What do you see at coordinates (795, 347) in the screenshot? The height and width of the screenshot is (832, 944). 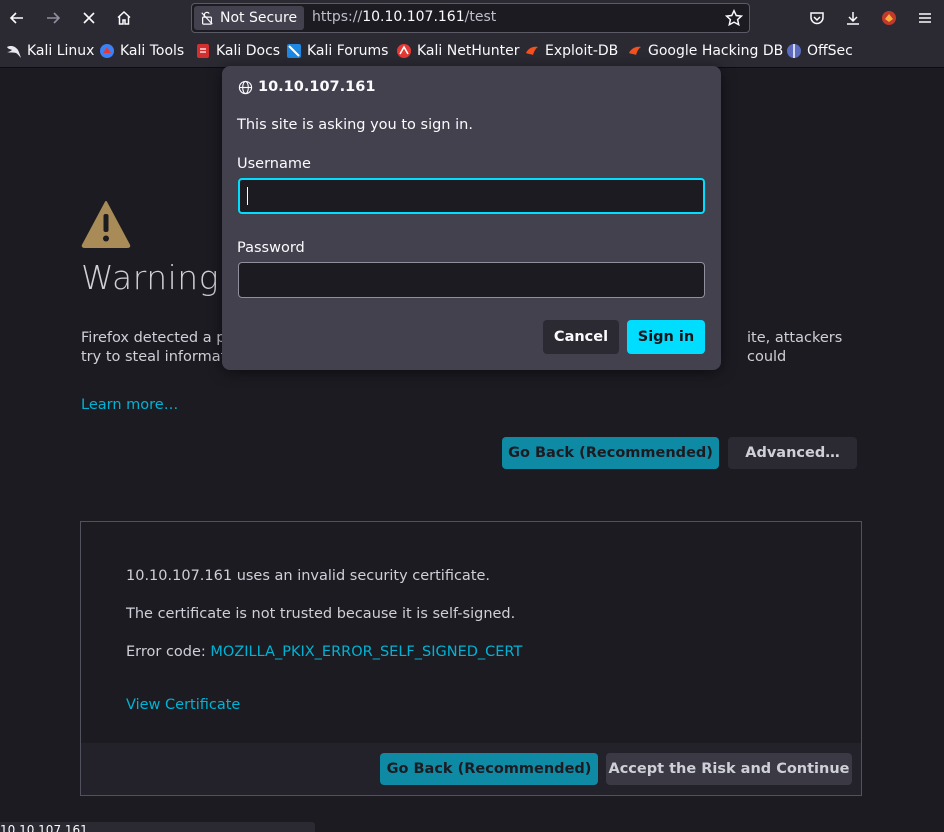 I see `warning-desc-end: ite, attackers could` at bounding box center [795, 347].